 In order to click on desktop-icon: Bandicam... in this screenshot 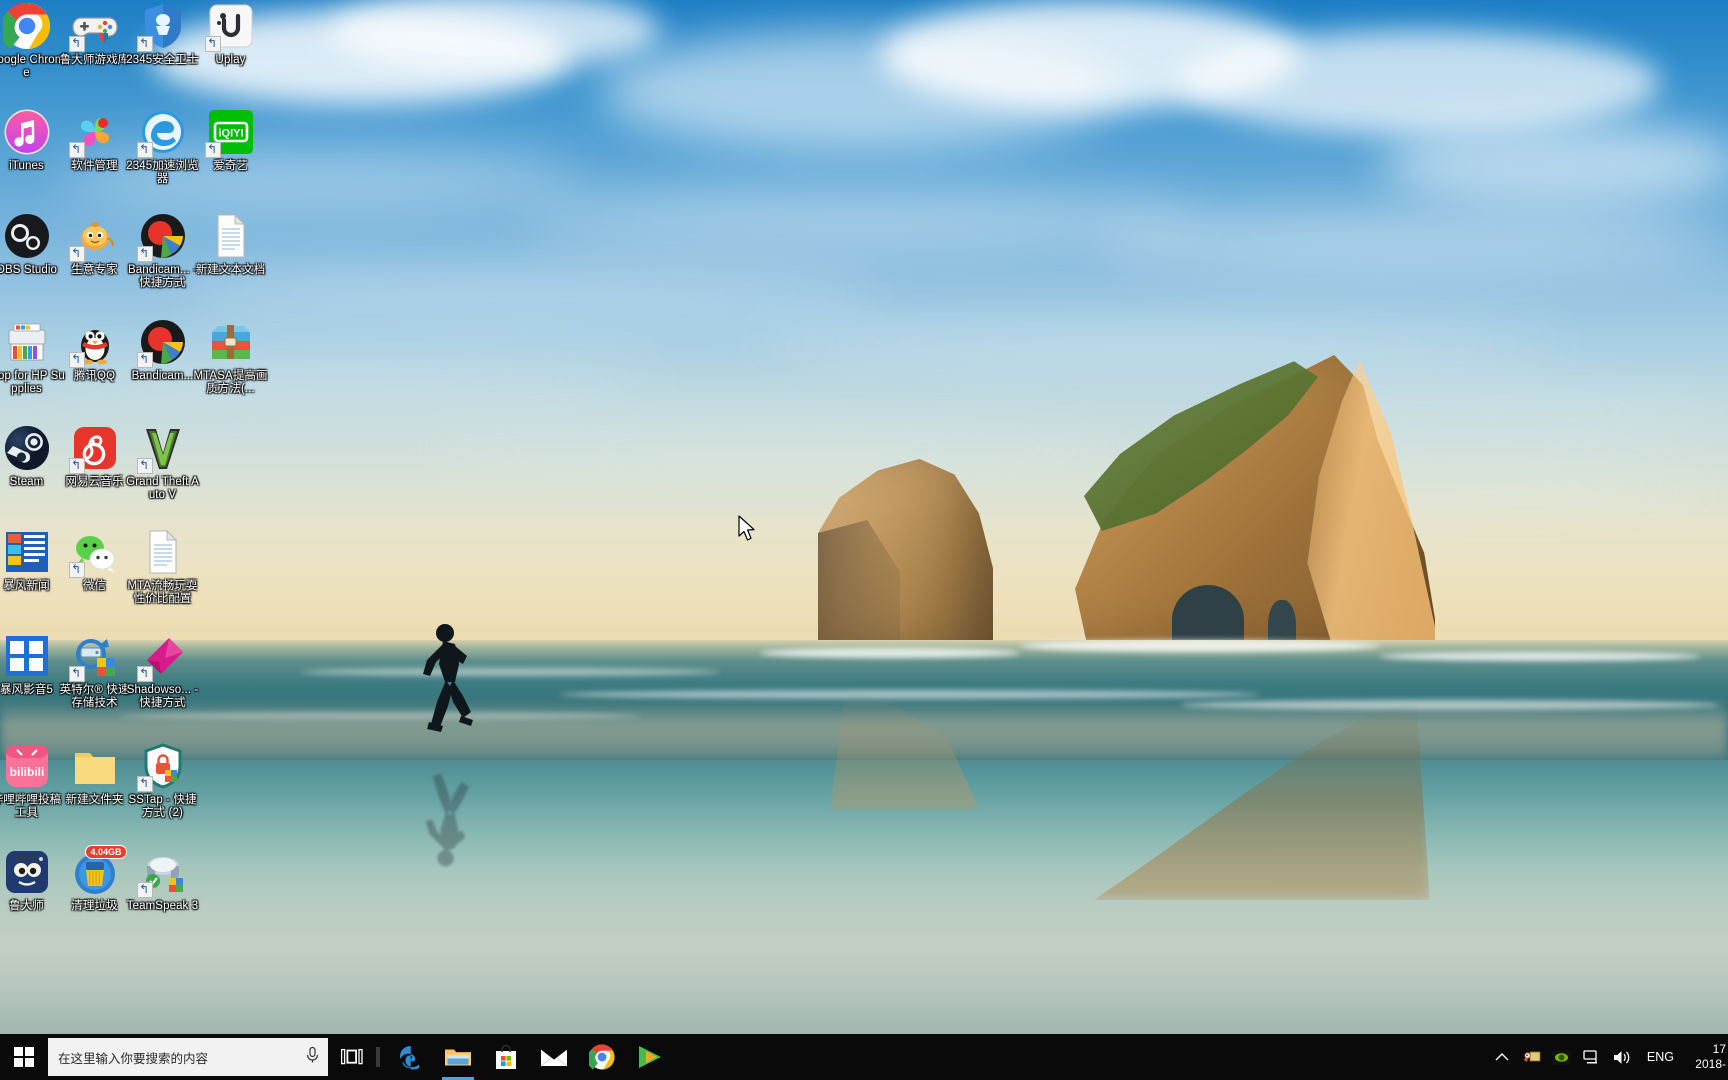, I will do `click(162, 350)`.